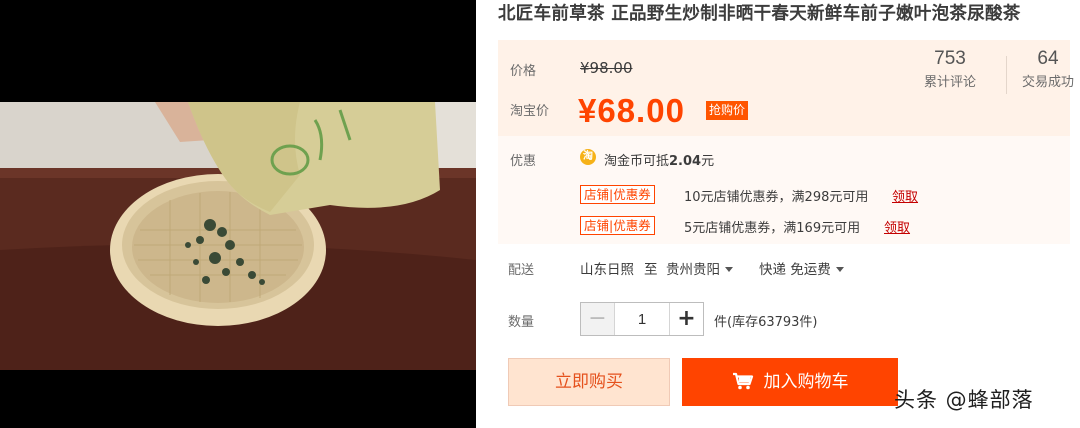 This screenshot has height=428, width=1080. What do you see at coordinates (685, 161) in the screenshot?
I see `coin-amount: 2.04` at bounding box center [685, 161].